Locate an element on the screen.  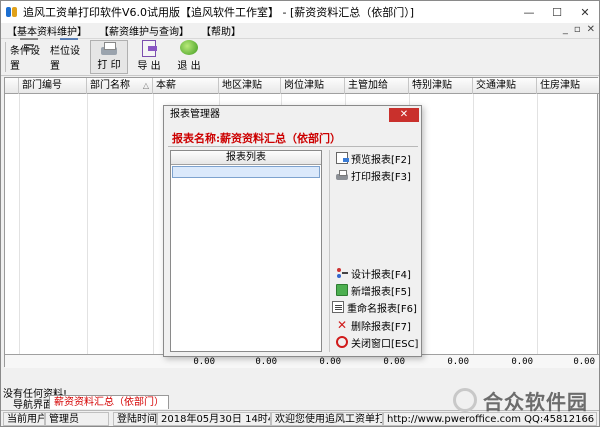
watermark-logo-icon is located at coordinates (465, 400).